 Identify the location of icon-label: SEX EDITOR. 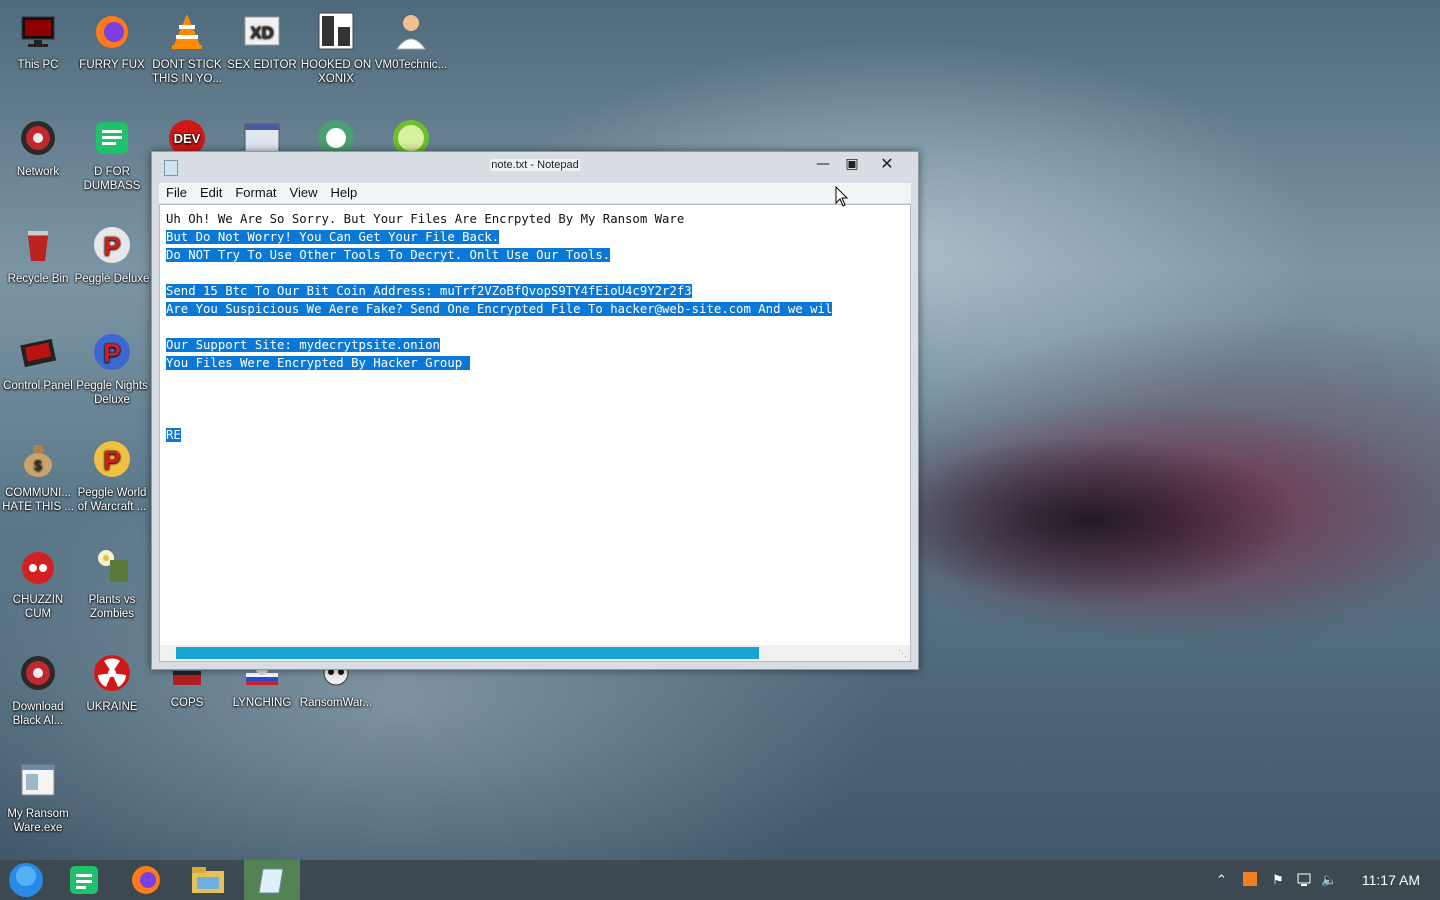
(262, 65).